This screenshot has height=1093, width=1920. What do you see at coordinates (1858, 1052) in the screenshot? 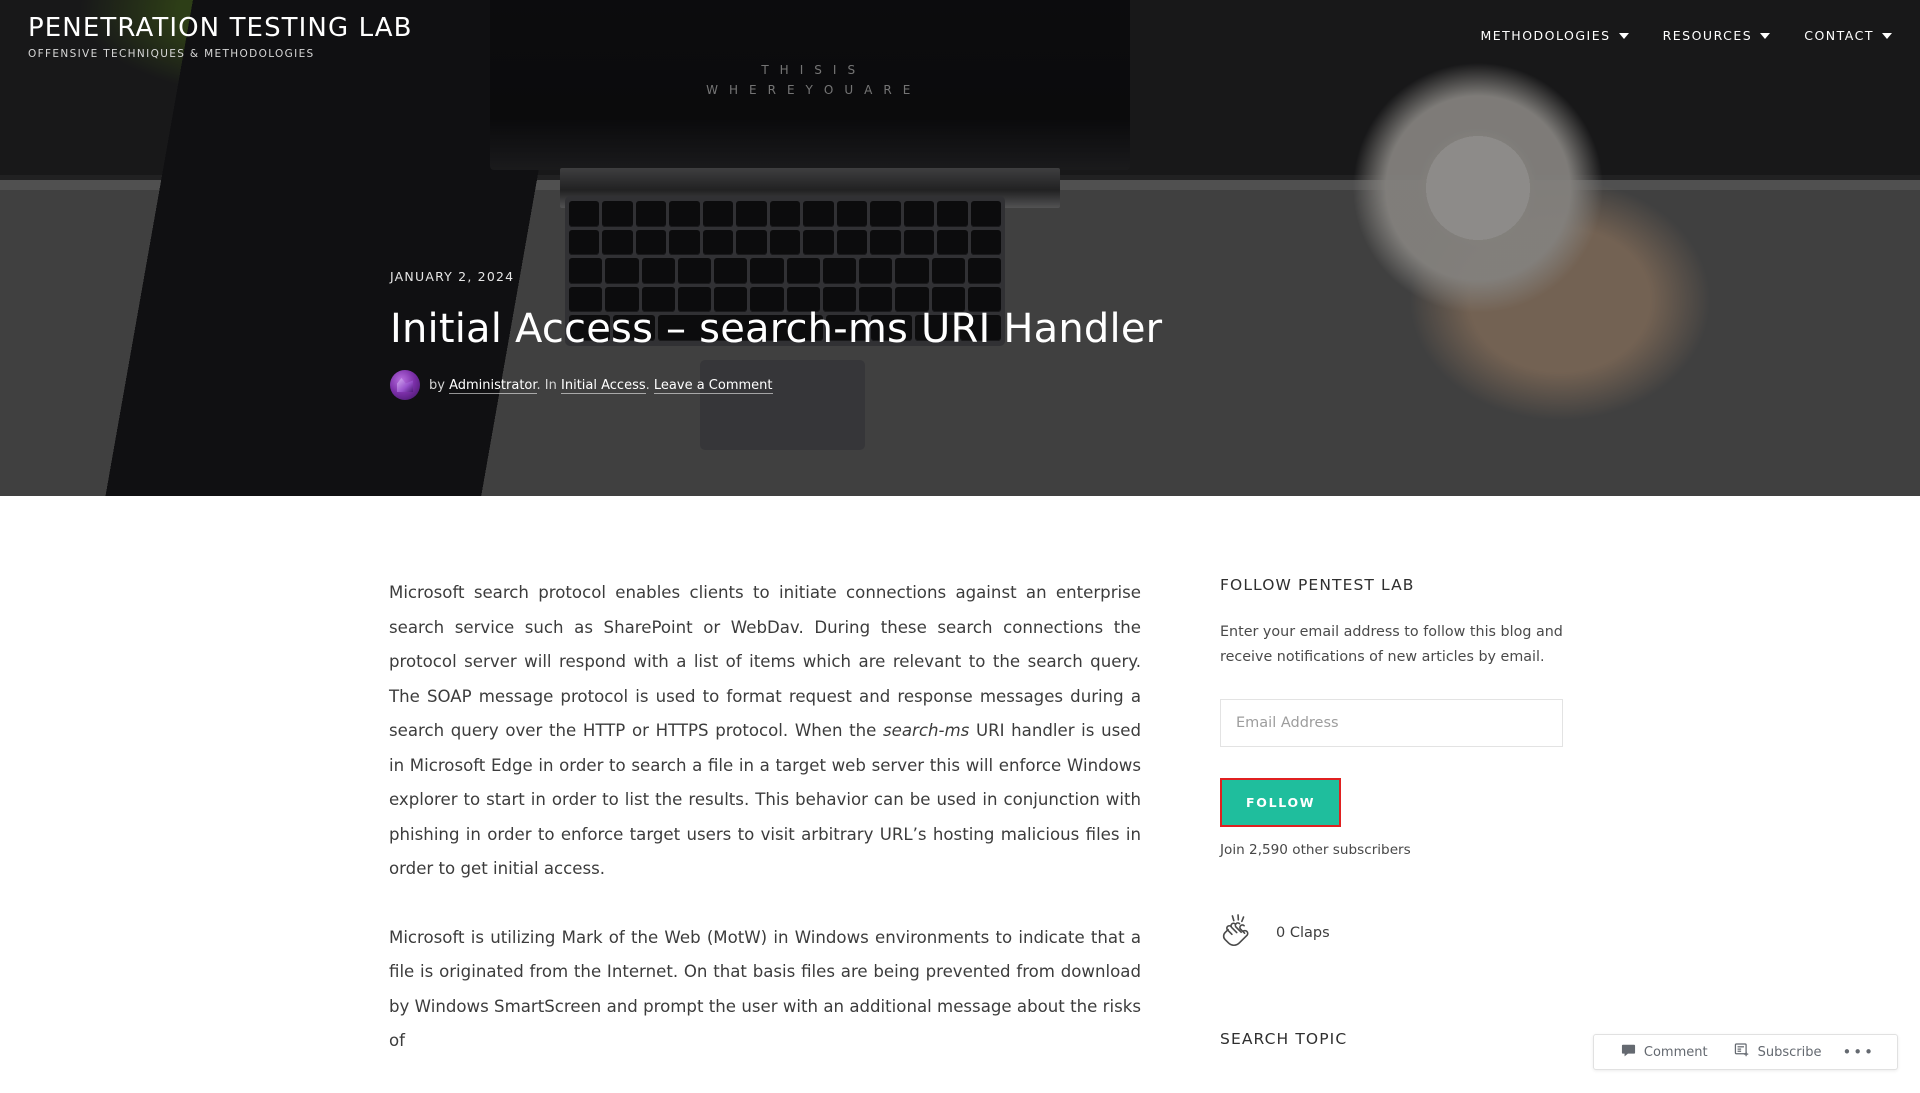
I see `ellipsis-icon: •••` at bounding box center [1858, 1052].